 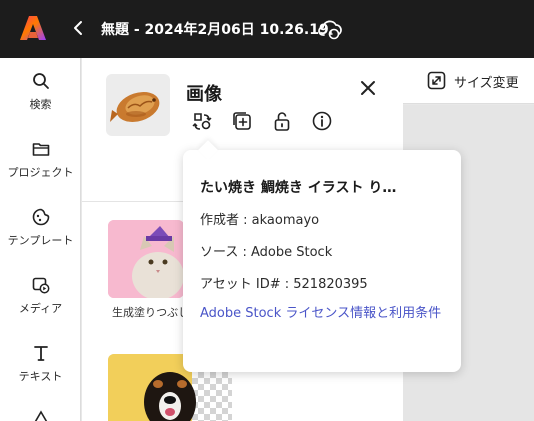 What do you see at coordinates (40, 92) in the screenshot?
I see `rail-item-search: 検索` at bounding box center [40, 92].